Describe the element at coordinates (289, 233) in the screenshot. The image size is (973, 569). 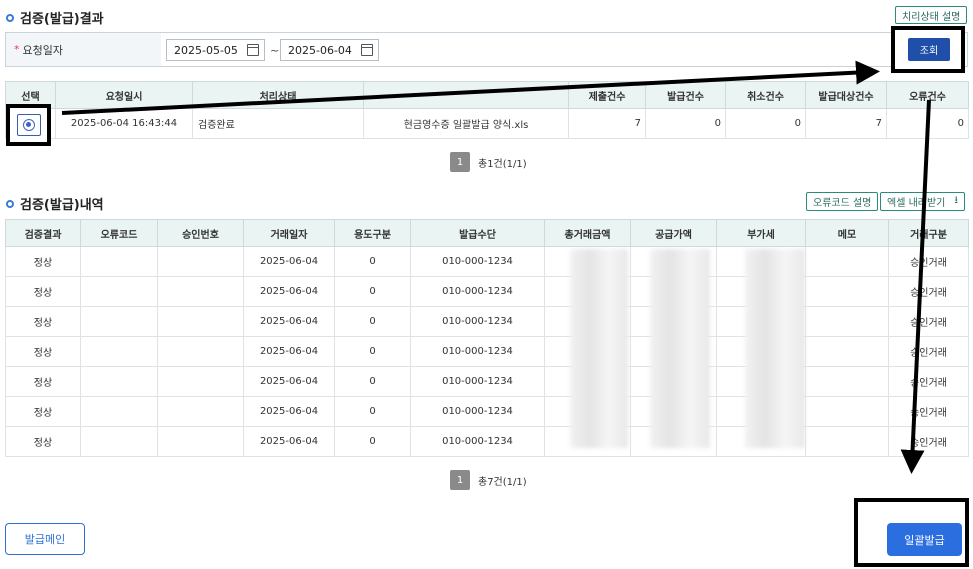
I see `col-header: 거래일자` at that location.